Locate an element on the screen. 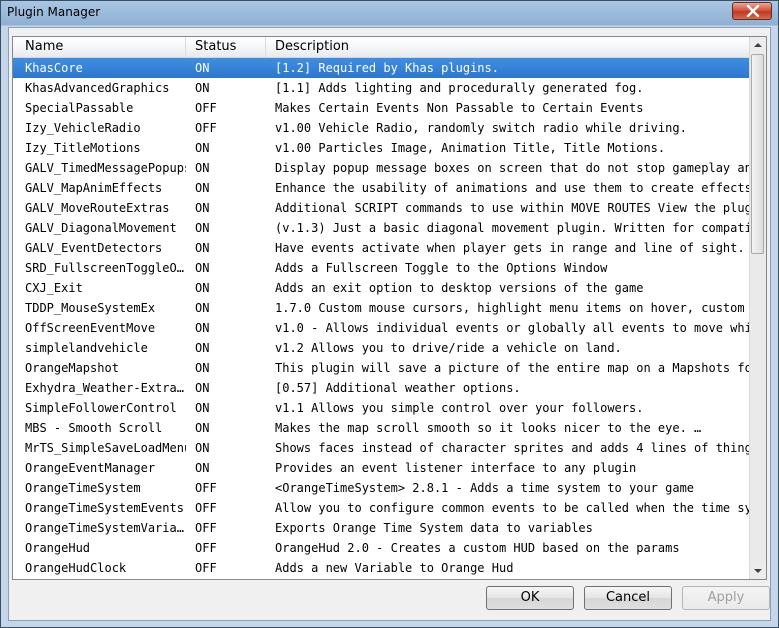 The image size is (779, 628). plugin-name-cell: KhasAdvancedGraphics is located at coordinates (97, 88).